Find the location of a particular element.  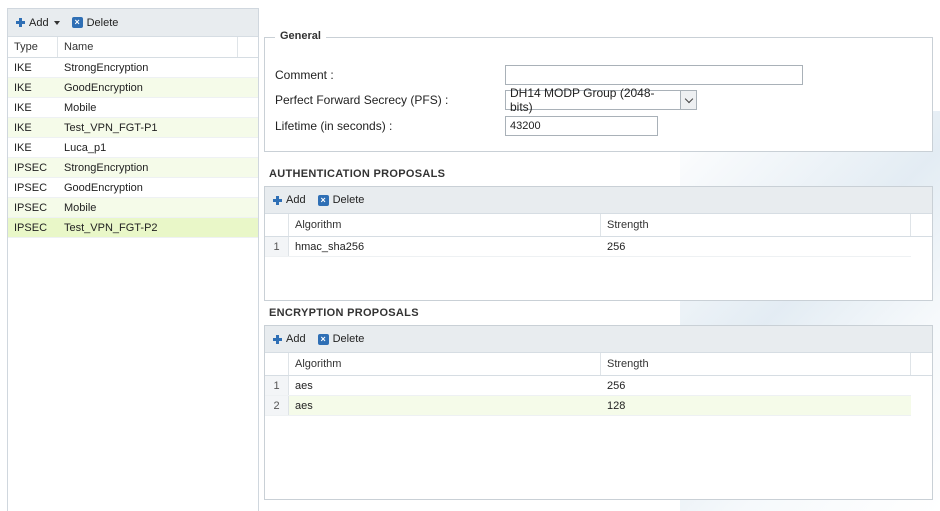

enc-delete-label: Delete is located at coordinates (348, 339).